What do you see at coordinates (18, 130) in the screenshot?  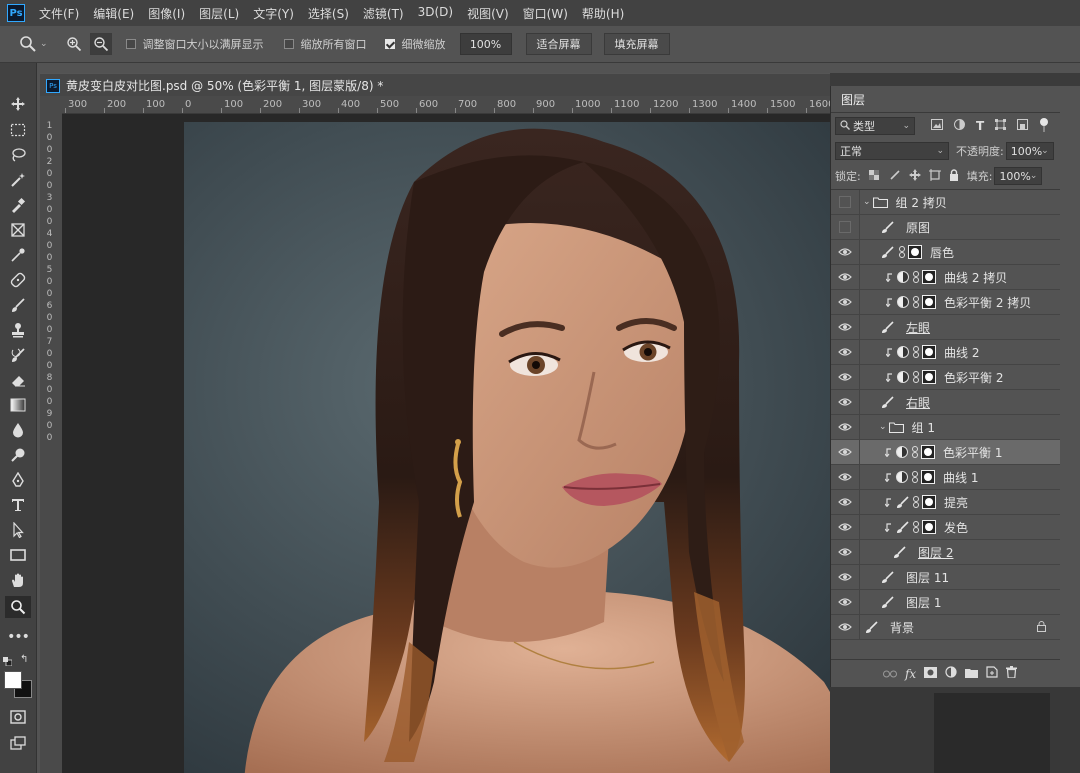 I see `marquee-tool-icon` at bounding box center [18, 130].